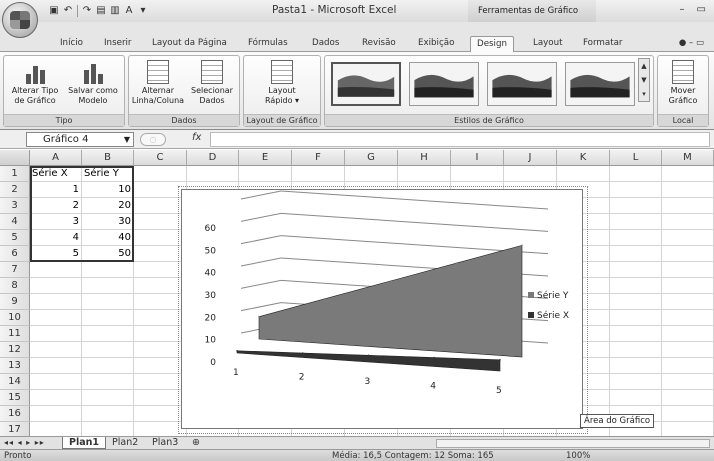  Describe the element at coordinates (212, 72) in the screenshot. I see `select-data-icon` at that location.